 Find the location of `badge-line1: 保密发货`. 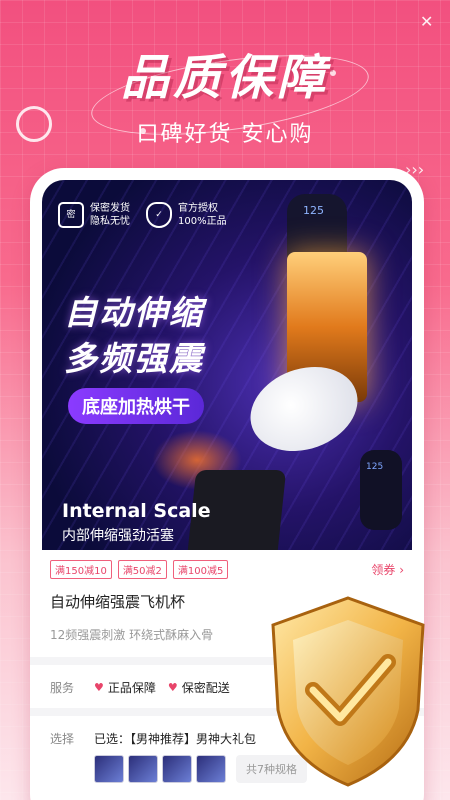

badge-line1: 保密发货 is located at coordinates (110, 208).